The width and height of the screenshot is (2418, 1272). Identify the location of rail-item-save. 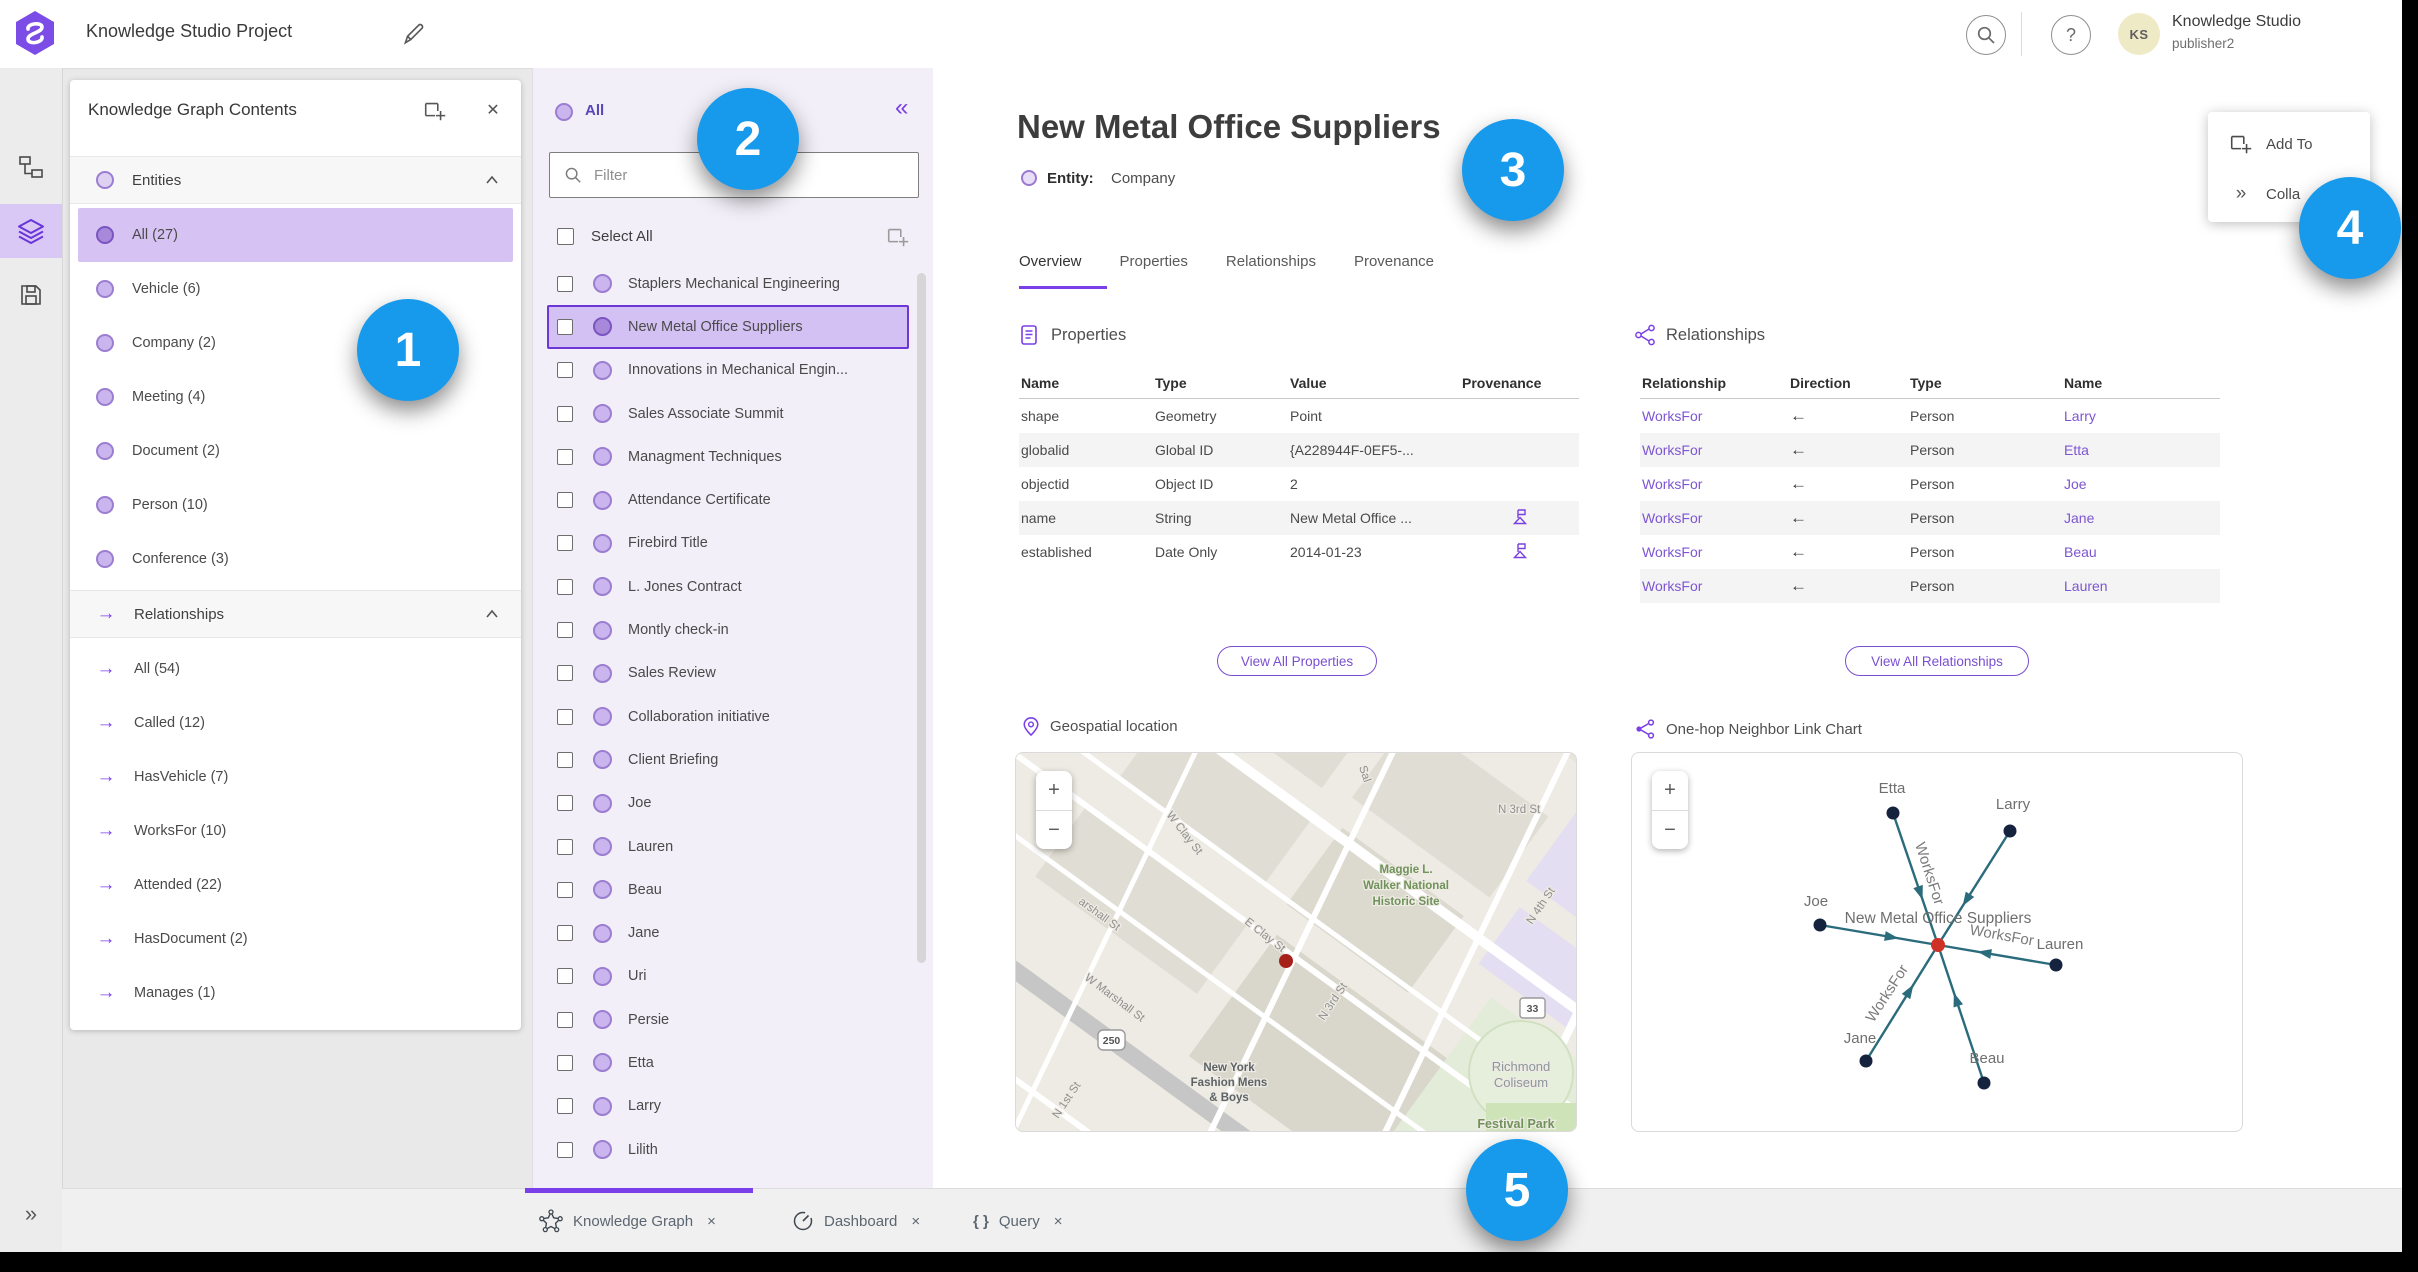
(31, 295).